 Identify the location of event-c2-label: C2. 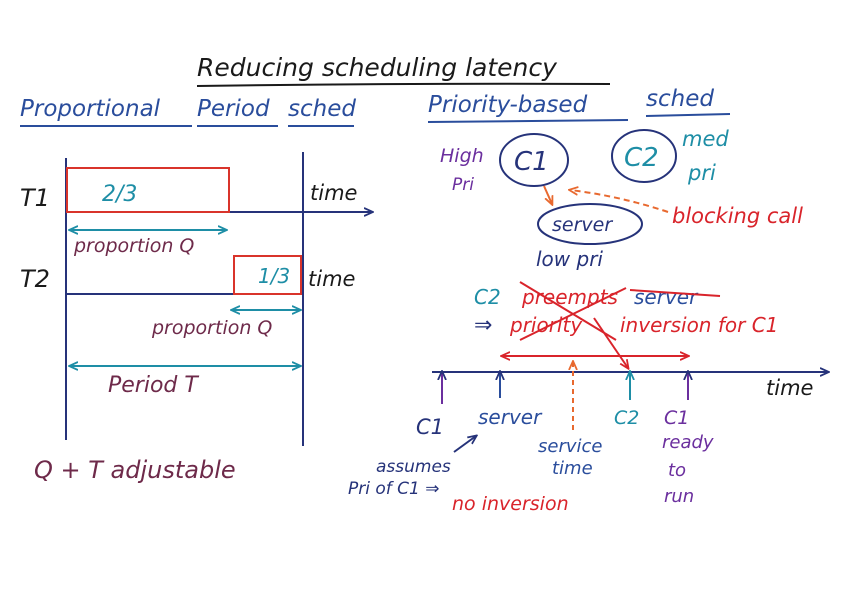
(626, 418).